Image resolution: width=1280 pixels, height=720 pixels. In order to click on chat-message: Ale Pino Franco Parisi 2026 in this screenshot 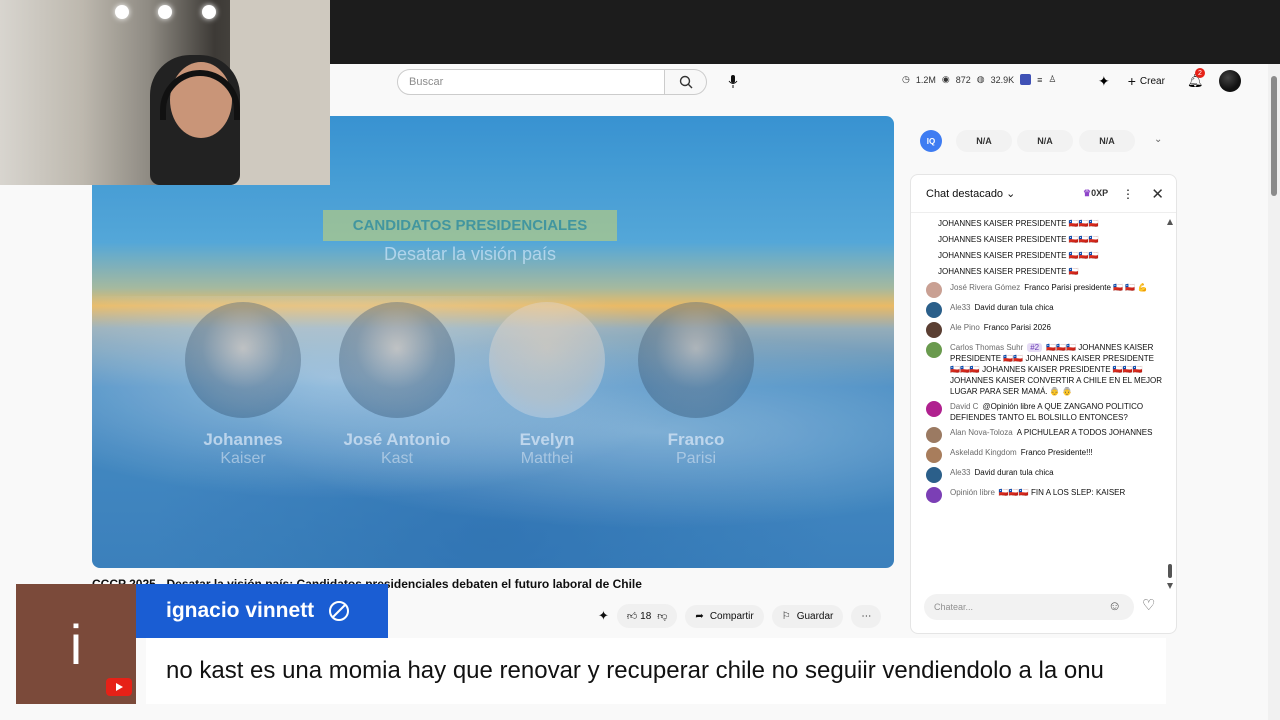, I will do `click(1046, 330)`.